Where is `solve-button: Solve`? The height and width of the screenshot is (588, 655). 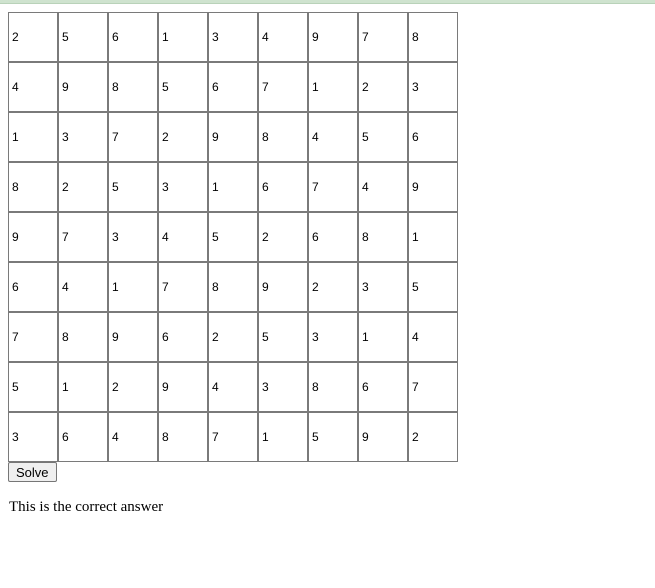
solve-button: Solve is located at coordinates (32, 472).